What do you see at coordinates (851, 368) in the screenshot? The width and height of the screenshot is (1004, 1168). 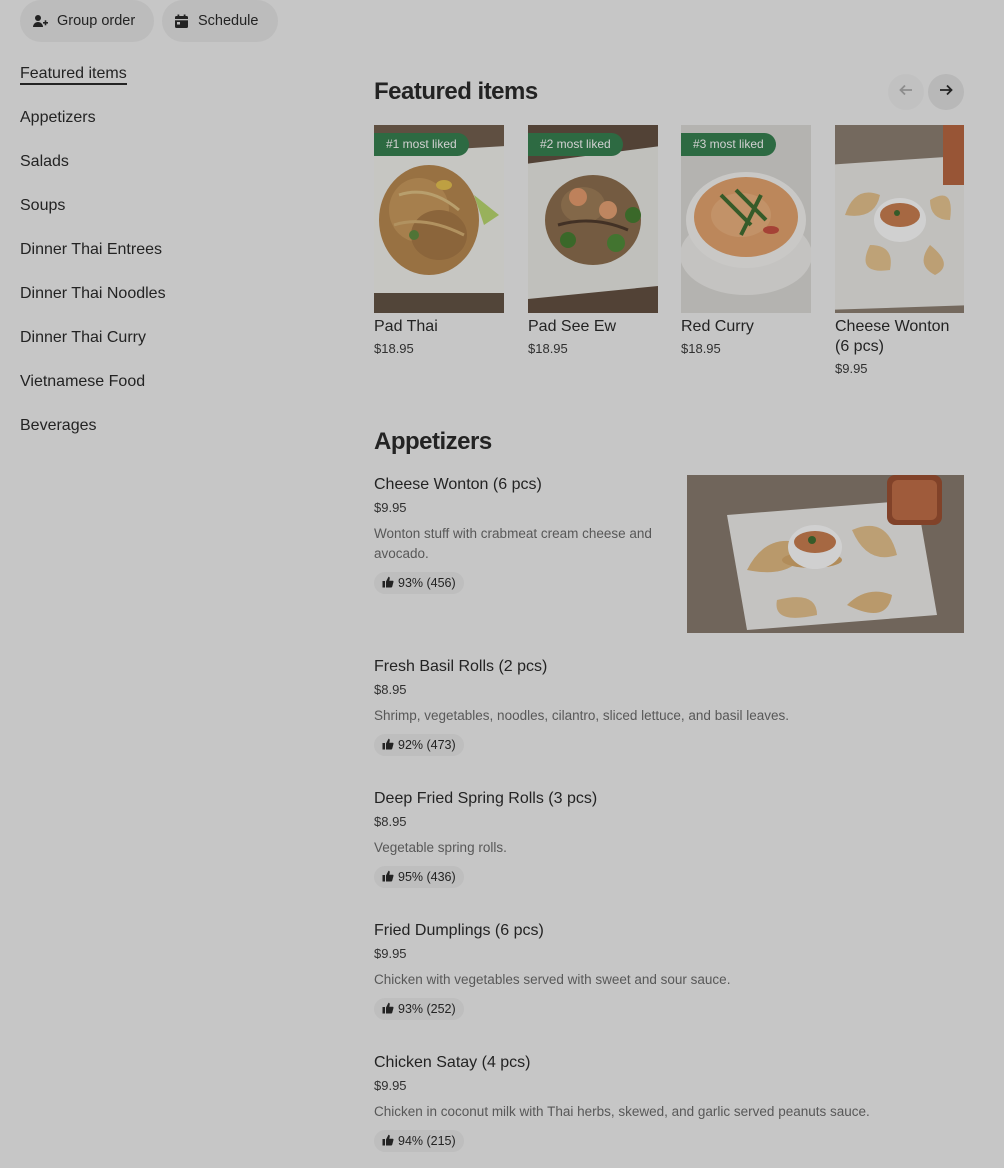 I see `dish-price: $9.95` at bounding box center [851, 368].